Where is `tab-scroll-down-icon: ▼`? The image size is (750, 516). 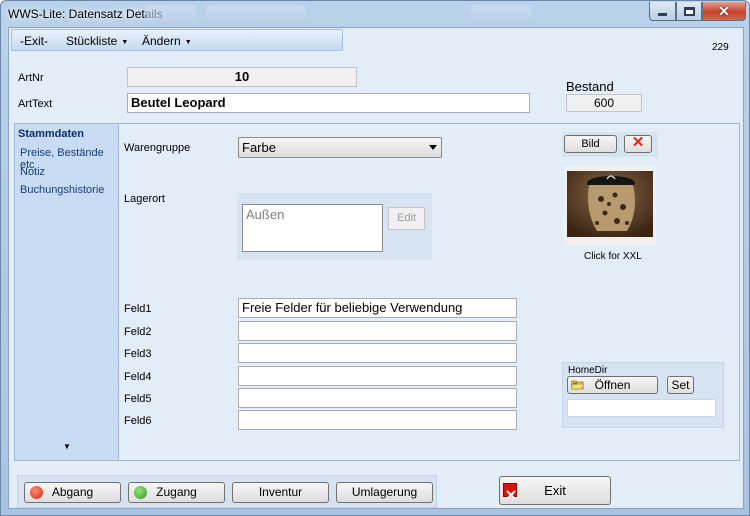 tab-scroll-down-icon: ▼ is located at coordinates (67, 446).